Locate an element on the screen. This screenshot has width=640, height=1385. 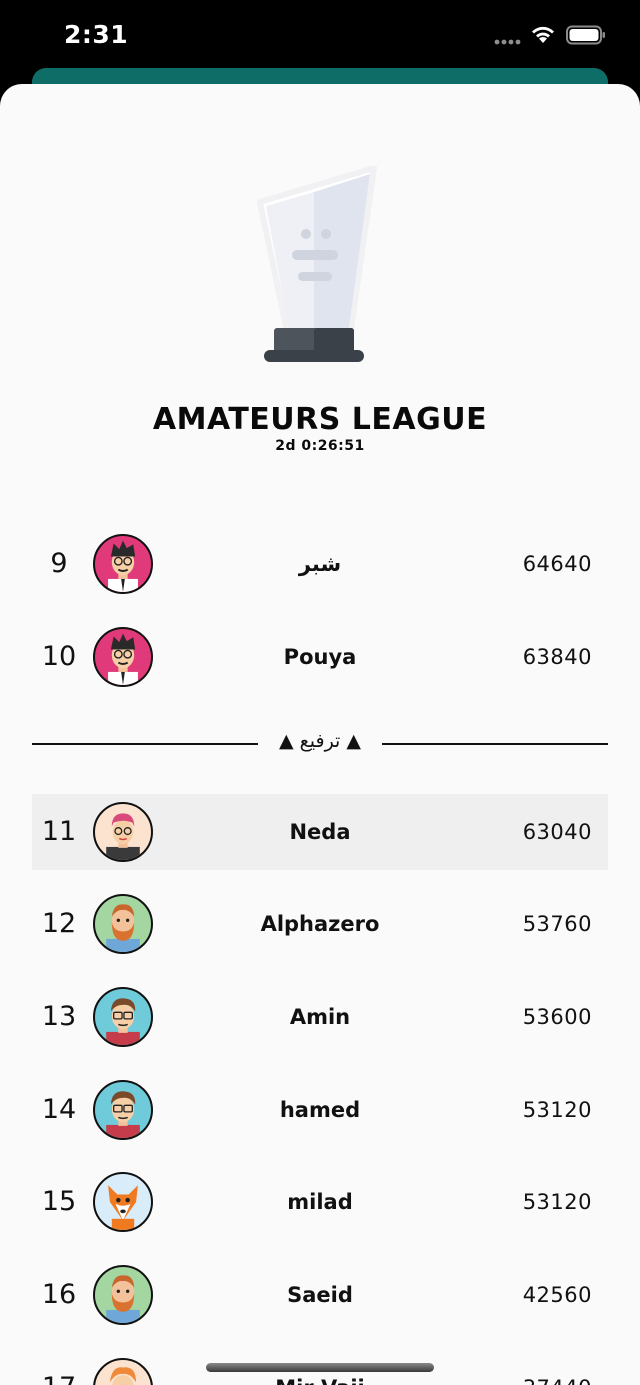
player-name: Neda is located at coordinates (320, 832).